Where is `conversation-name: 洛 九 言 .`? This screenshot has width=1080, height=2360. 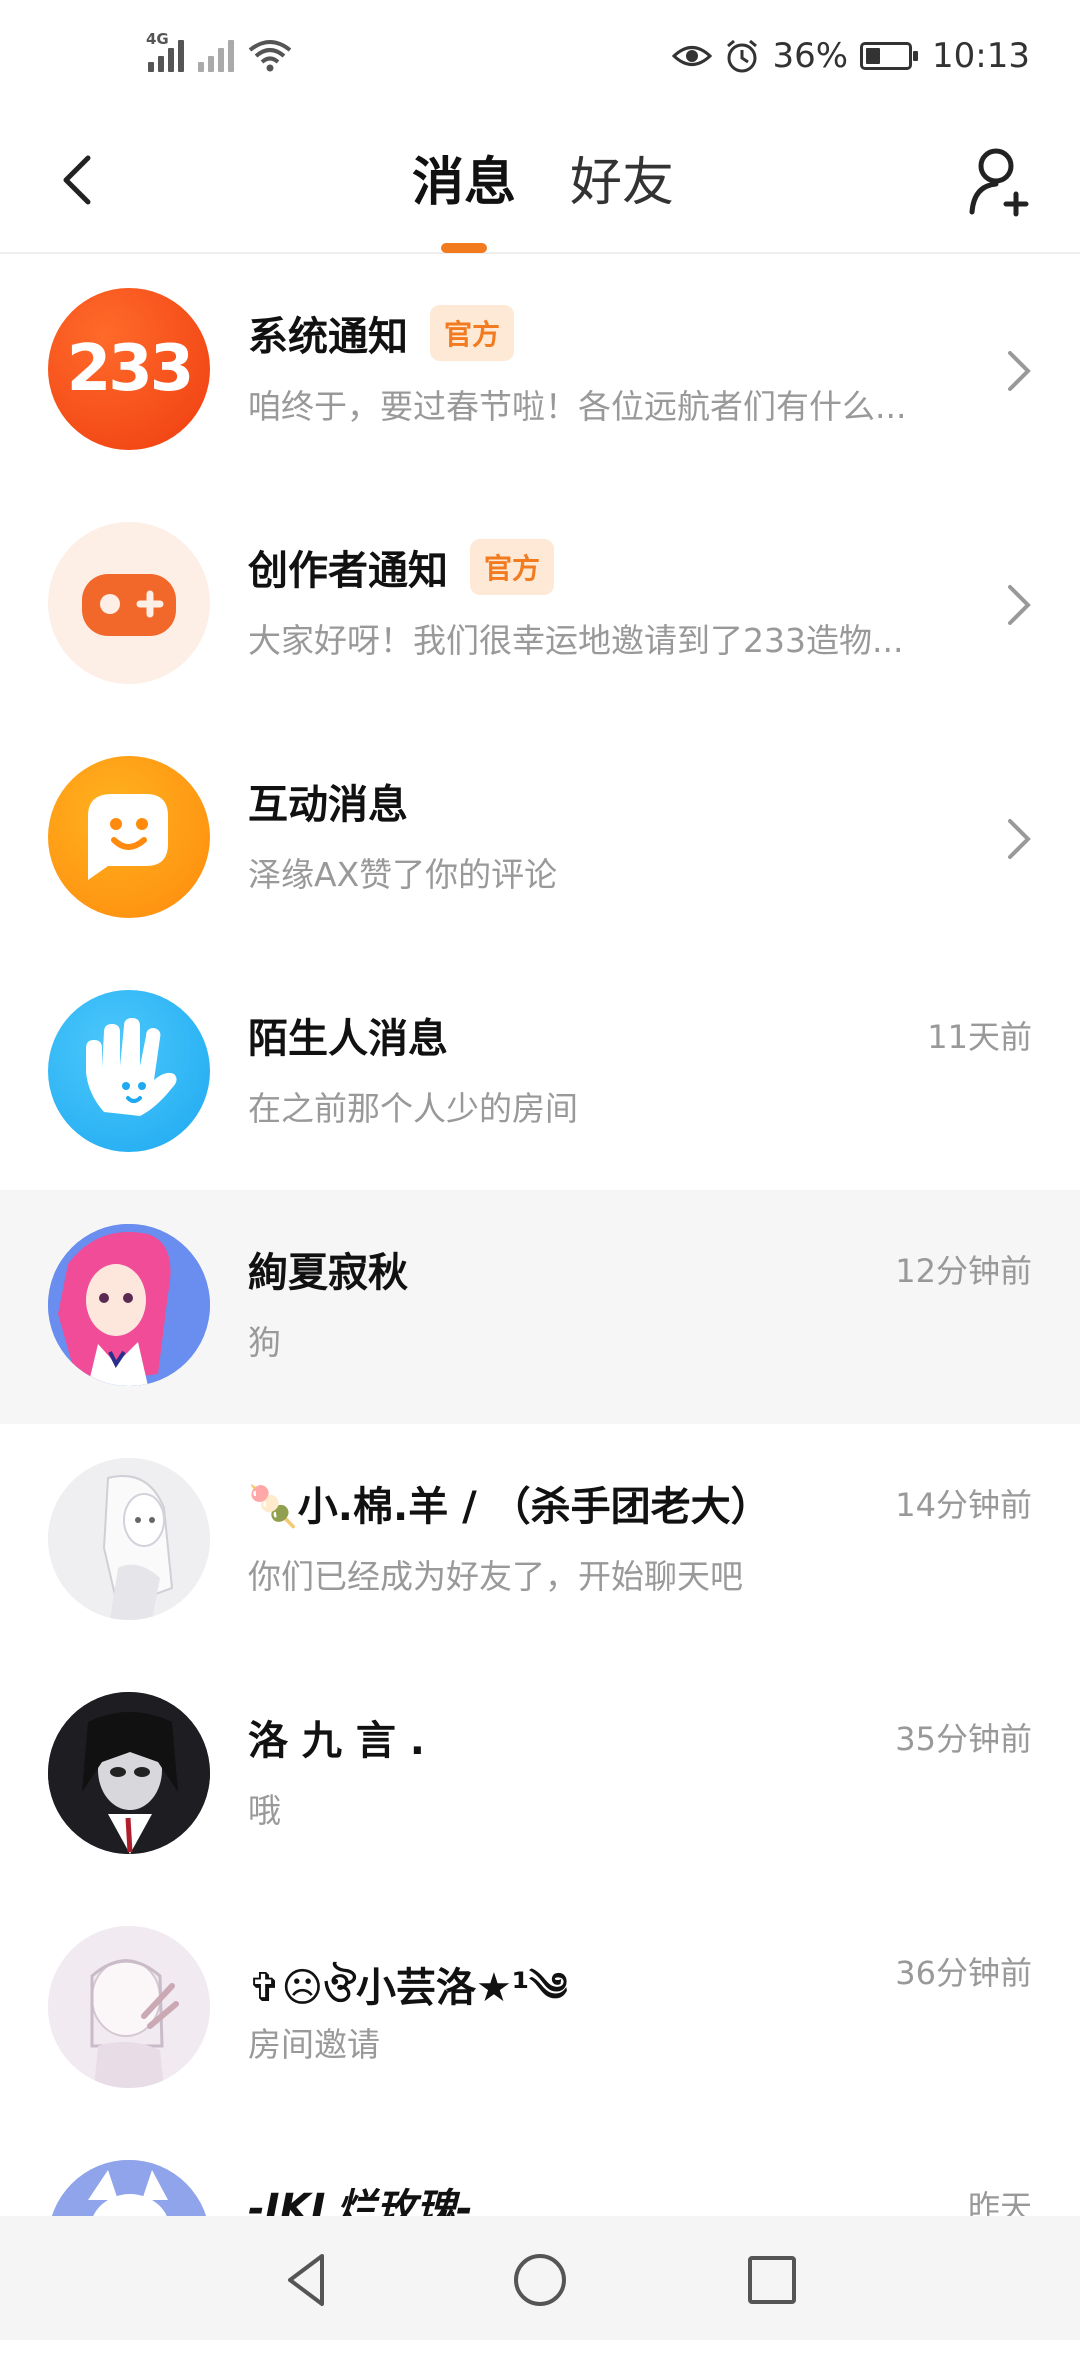 conversation-name: 洛 九 言 . is located at coordinates (336, 1741).